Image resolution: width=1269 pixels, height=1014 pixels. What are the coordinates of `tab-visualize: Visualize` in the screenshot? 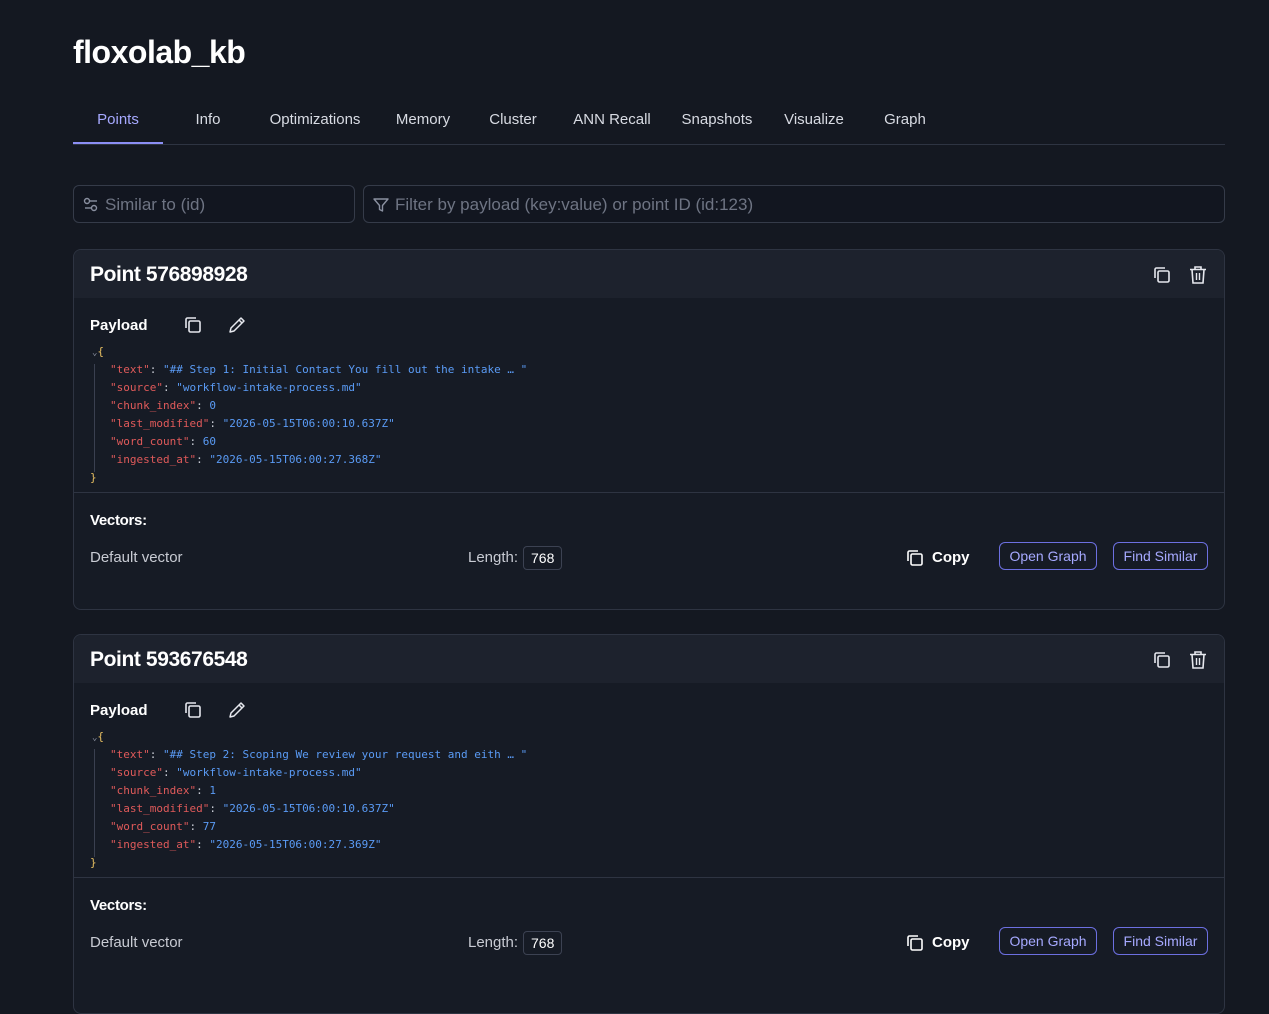 It's located at (814, 120).